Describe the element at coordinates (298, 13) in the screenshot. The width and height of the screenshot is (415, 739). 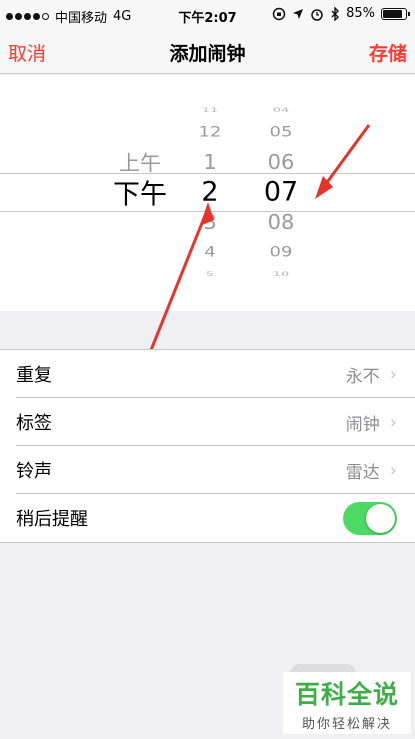
I see `location-icon` at that location.